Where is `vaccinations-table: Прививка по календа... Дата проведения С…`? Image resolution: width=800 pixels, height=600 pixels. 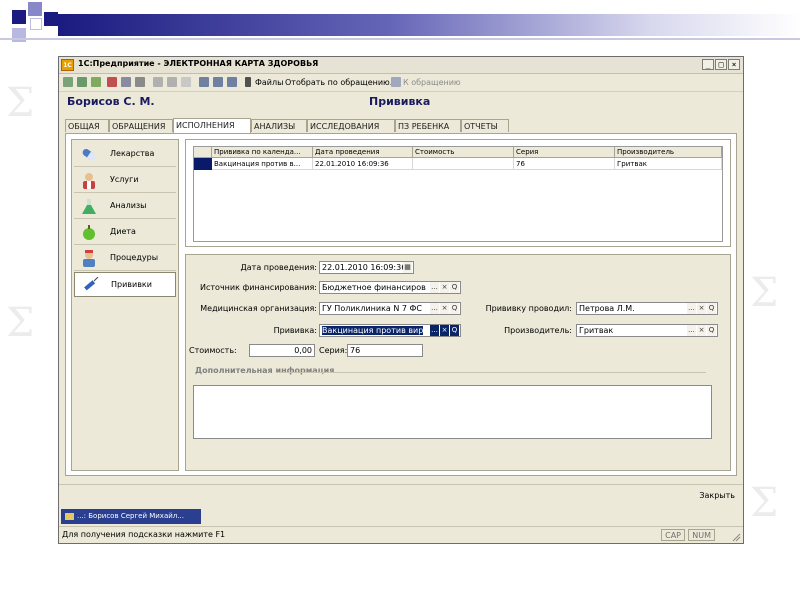
vaccinations-table: Прививка по календа... Дата проведения С… is located at coordinates (458, 194).